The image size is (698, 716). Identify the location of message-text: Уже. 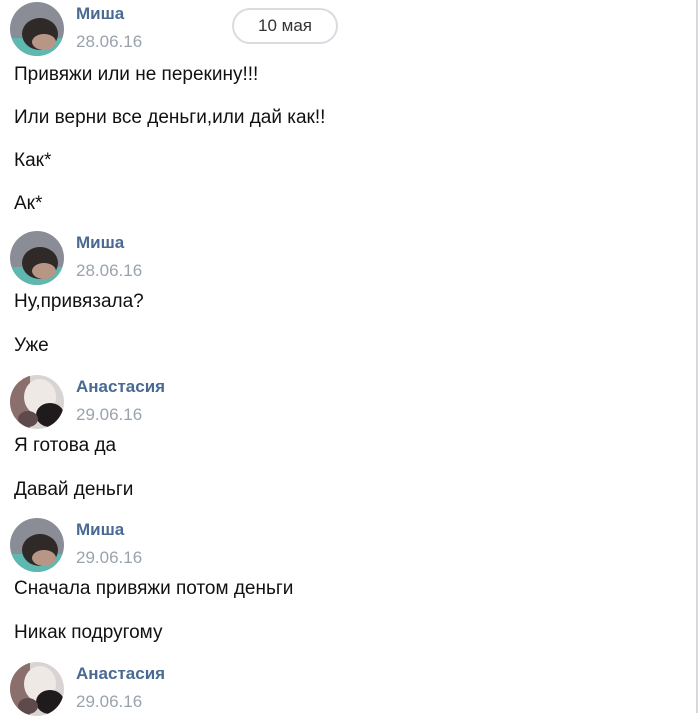
(31, 345).